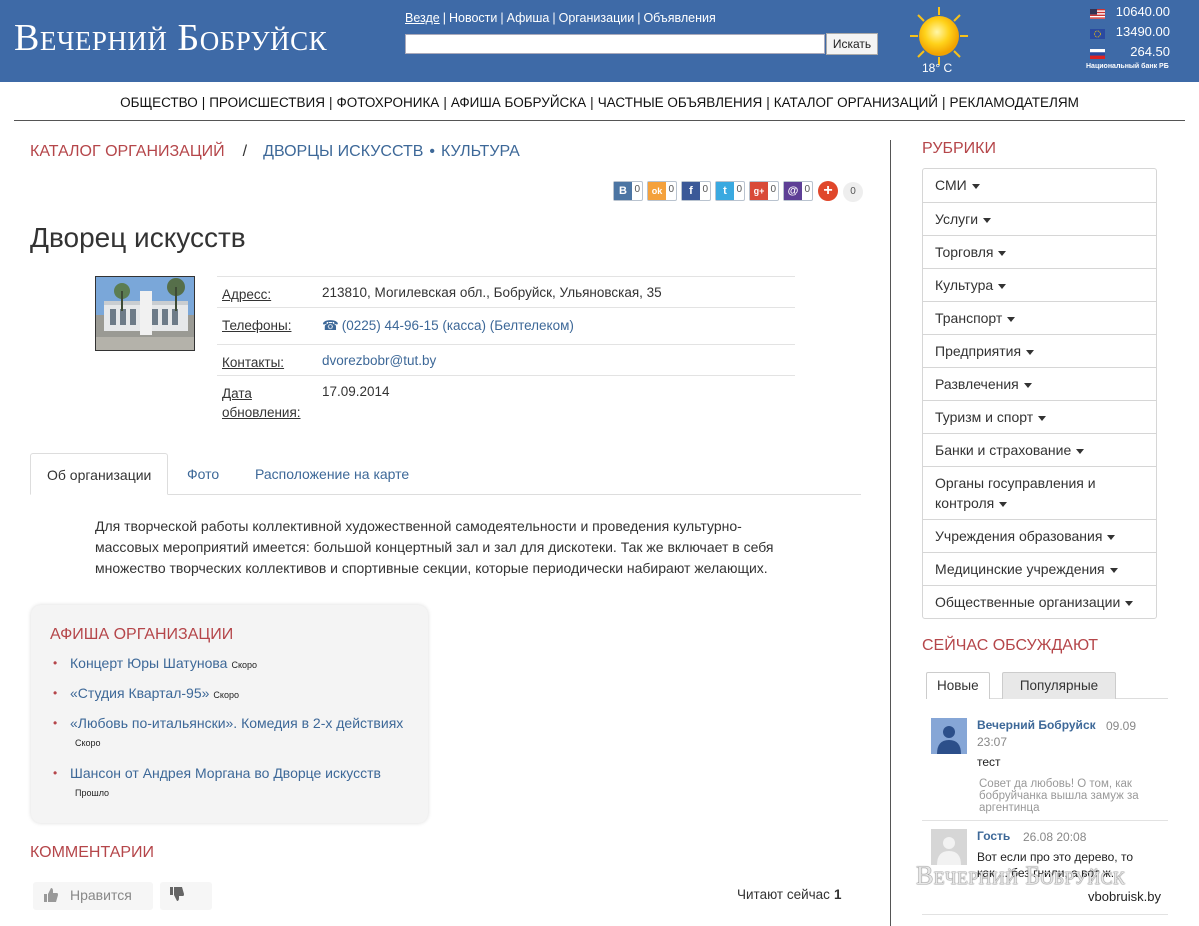 The height and width of the screenshot is (926, 1199). What do you see at coordinates (679, 18) in the screenshot?
I see `scope-ads-link: Объявления` at bounding box center [679, 18].